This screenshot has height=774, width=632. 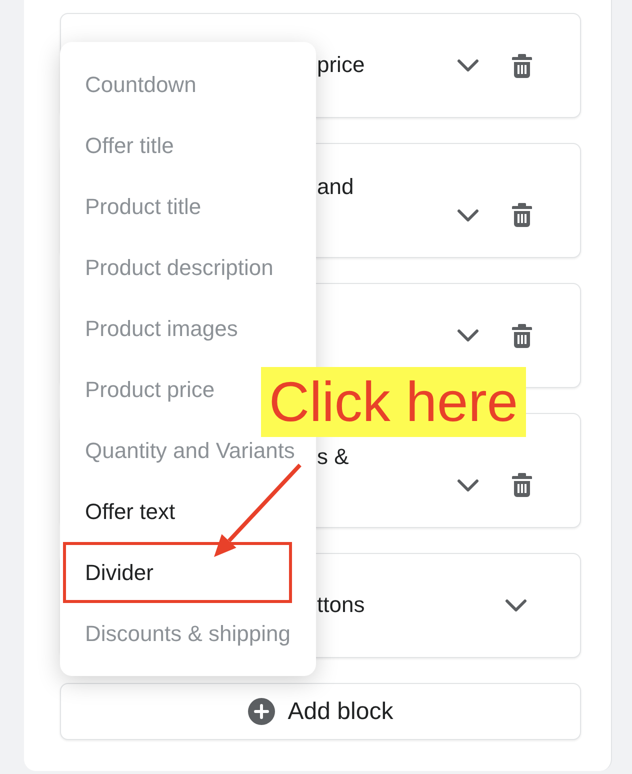 What do you see at coordinates (333, 456) in the screenshot?
I see `block-title: s &` at bounding box center [333, 456].